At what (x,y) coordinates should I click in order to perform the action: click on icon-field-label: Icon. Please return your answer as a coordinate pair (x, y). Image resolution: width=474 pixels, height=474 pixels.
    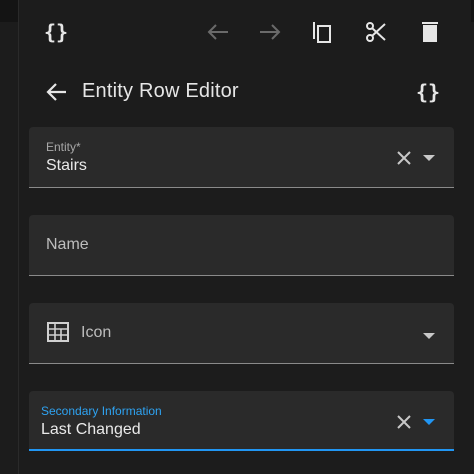
    Looking at the image, I should click on (96, 332).